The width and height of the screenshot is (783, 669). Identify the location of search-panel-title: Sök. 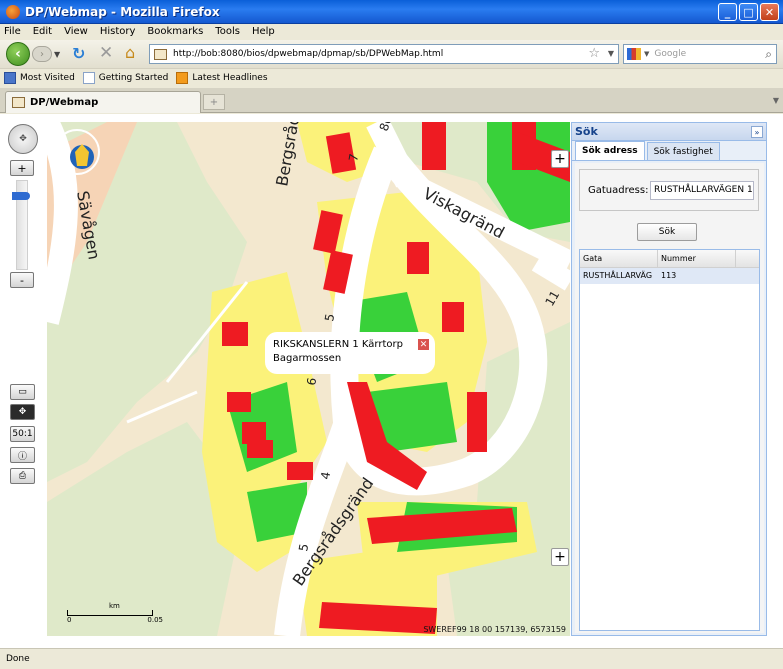
(586, 131).